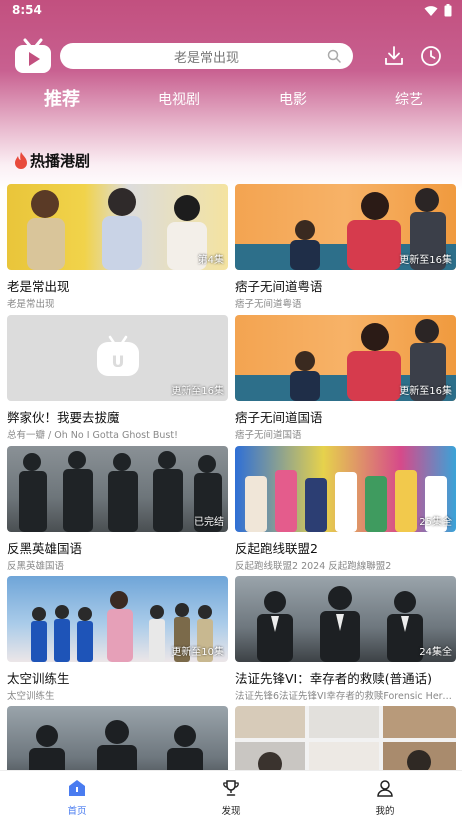 This screenshot has height=823, width=462. I want to click on poster-art, so click(117, 229).